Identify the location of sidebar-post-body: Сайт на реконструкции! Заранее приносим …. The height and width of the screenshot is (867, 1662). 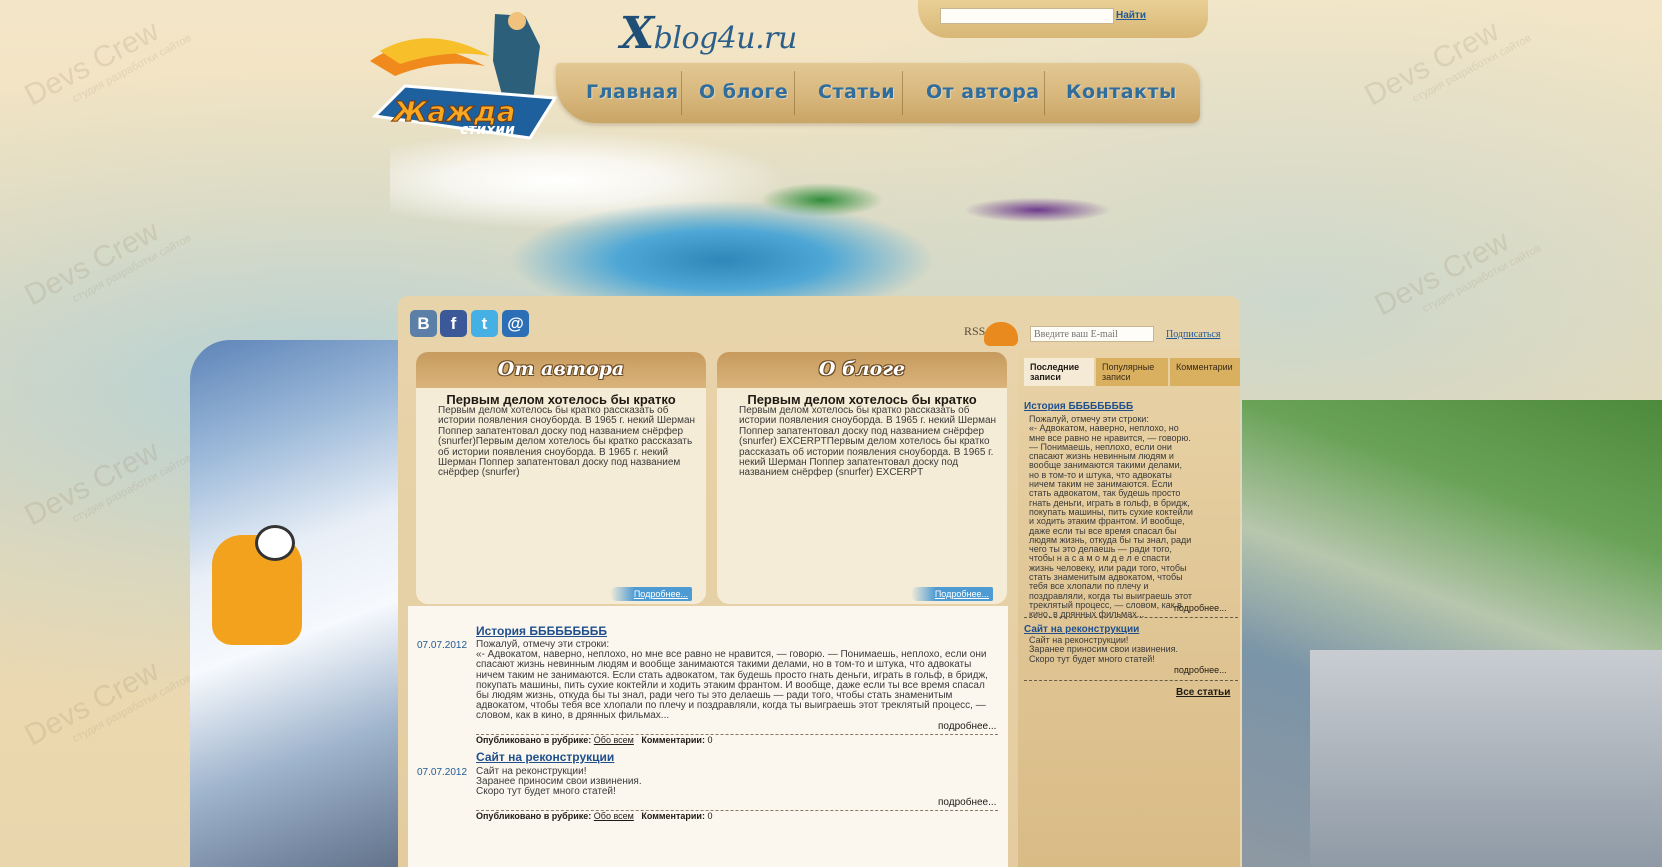
(1104, 649).